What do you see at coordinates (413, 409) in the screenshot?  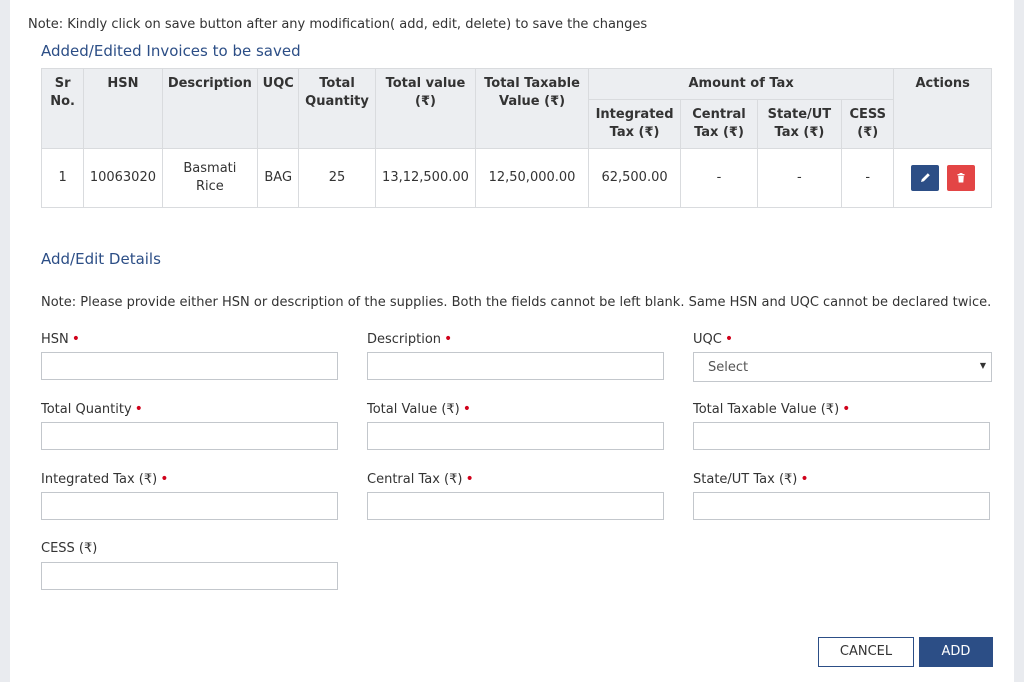 I see `total-value-label-text: Total Value (₹)` at bounding box center [413, 409].